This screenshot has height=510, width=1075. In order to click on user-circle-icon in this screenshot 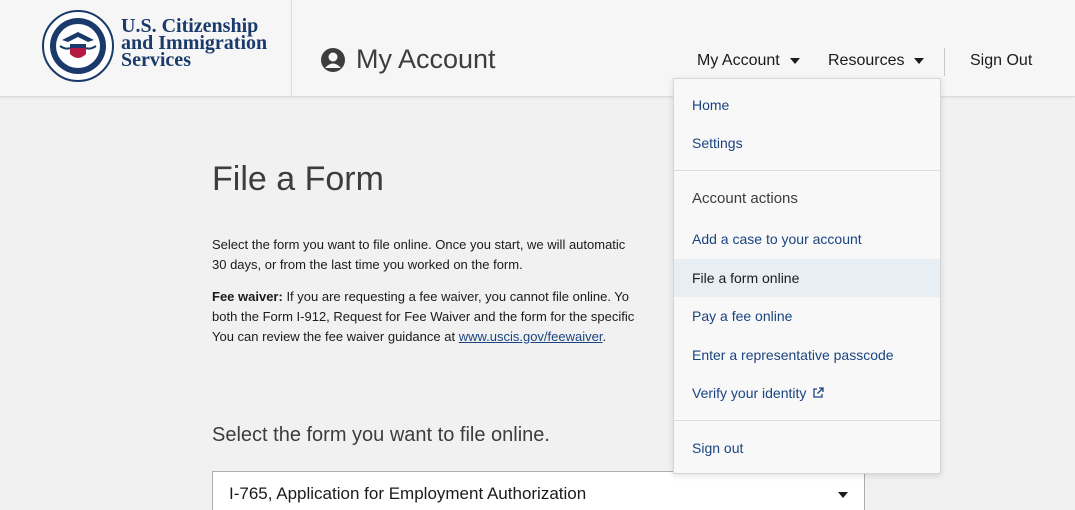, I will do `click(333, 59)`.